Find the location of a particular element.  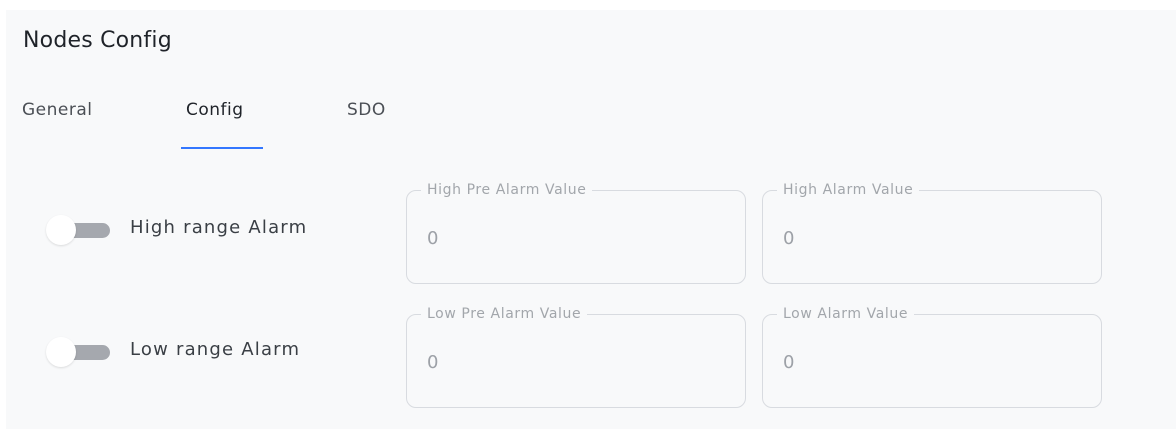

low-alarm-field: Low Alarm Value is located at coordinates (932, 356).